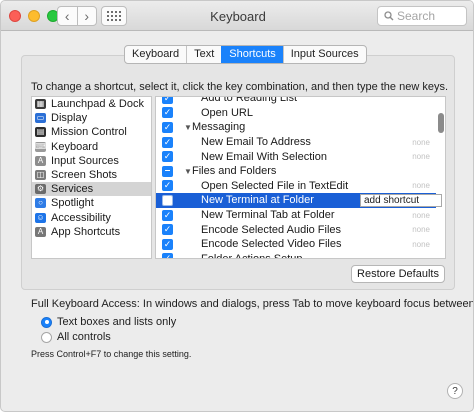 Image resolution: width=474 pixels, height=412 pixels. Describe the element at coordinates (389, 16) in the screenshot. I see `search-icon` at that location.